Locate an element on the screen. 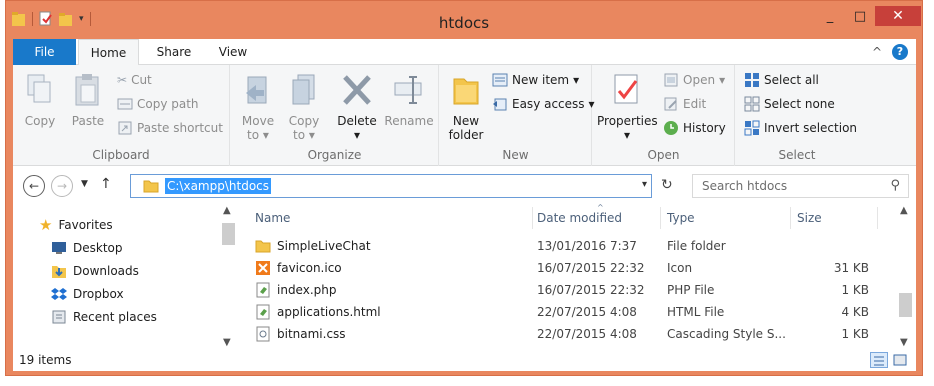 The width and height of the screenshot is (934, 386). file-name-cell: index.php is located at coordinates (295, 290).